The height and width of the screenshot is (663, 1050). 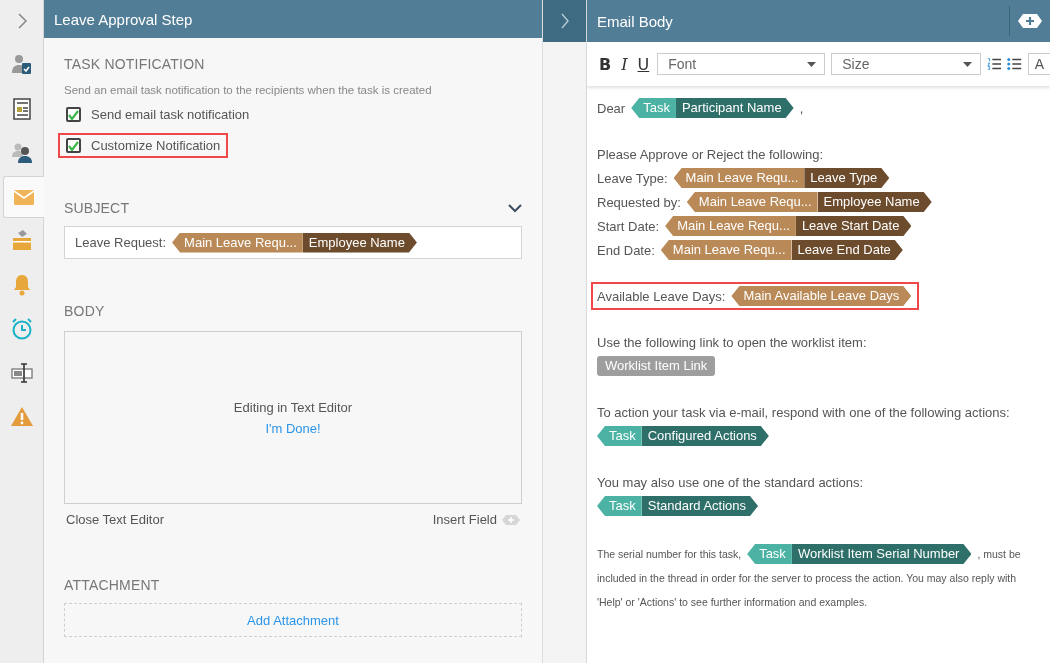 I want to click on body-text: Dear, so click(x=611, y=108).